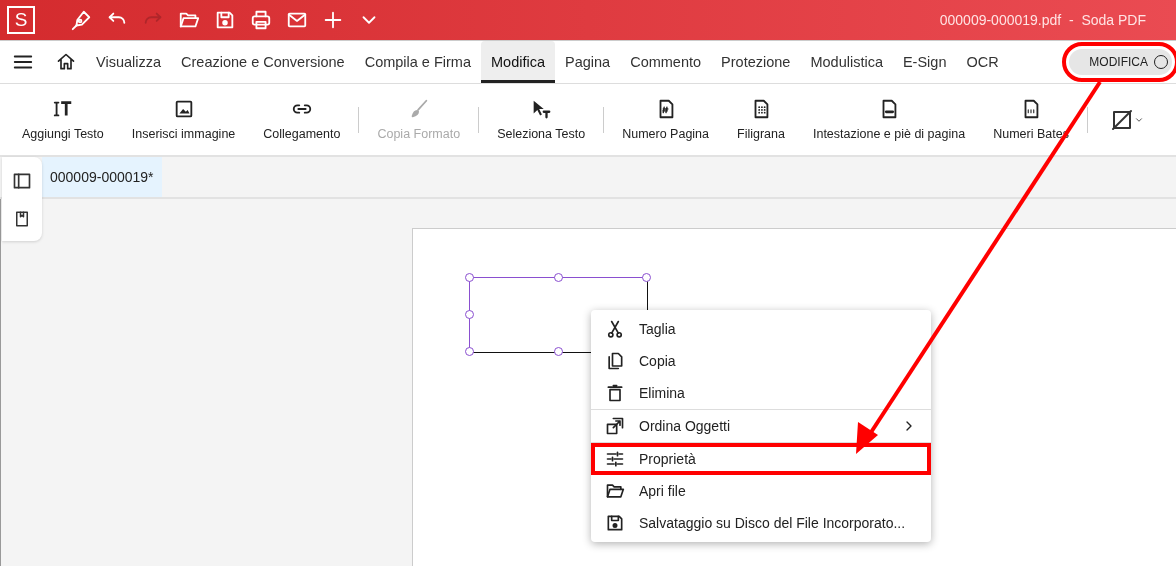  I want to click on arrange-icon, so click(615, 426).